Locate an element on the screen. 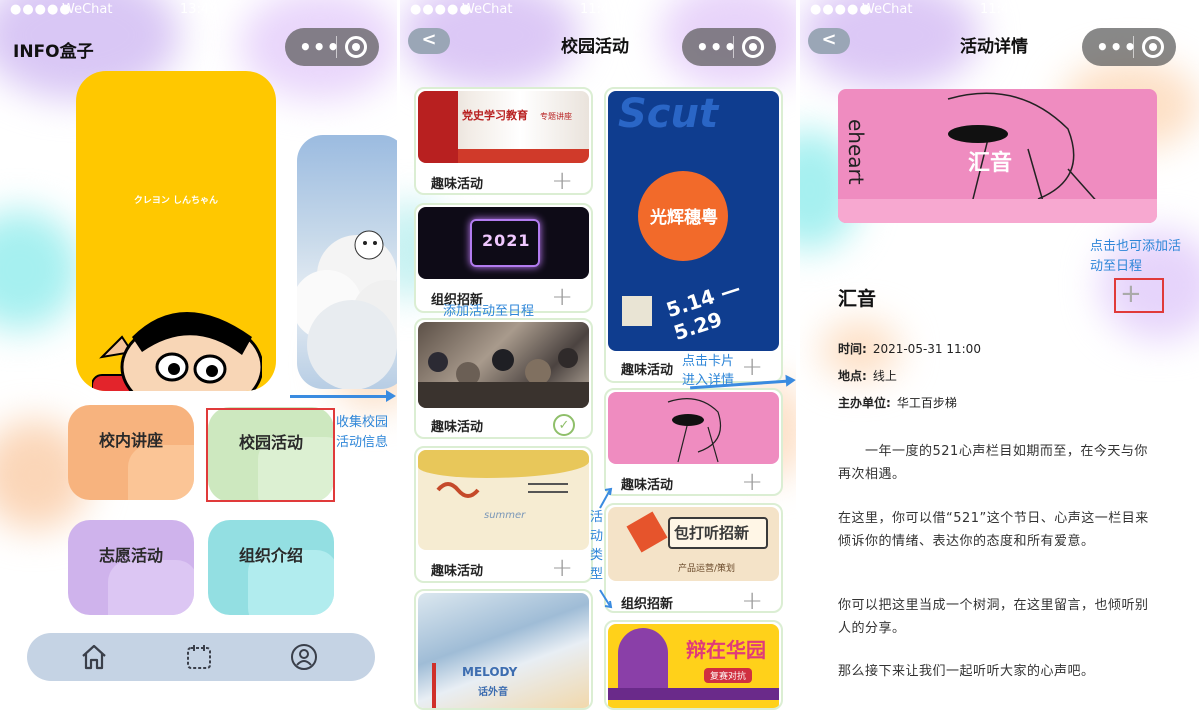  info-value: 华工百步梯 is located at coordinates (926, 403).